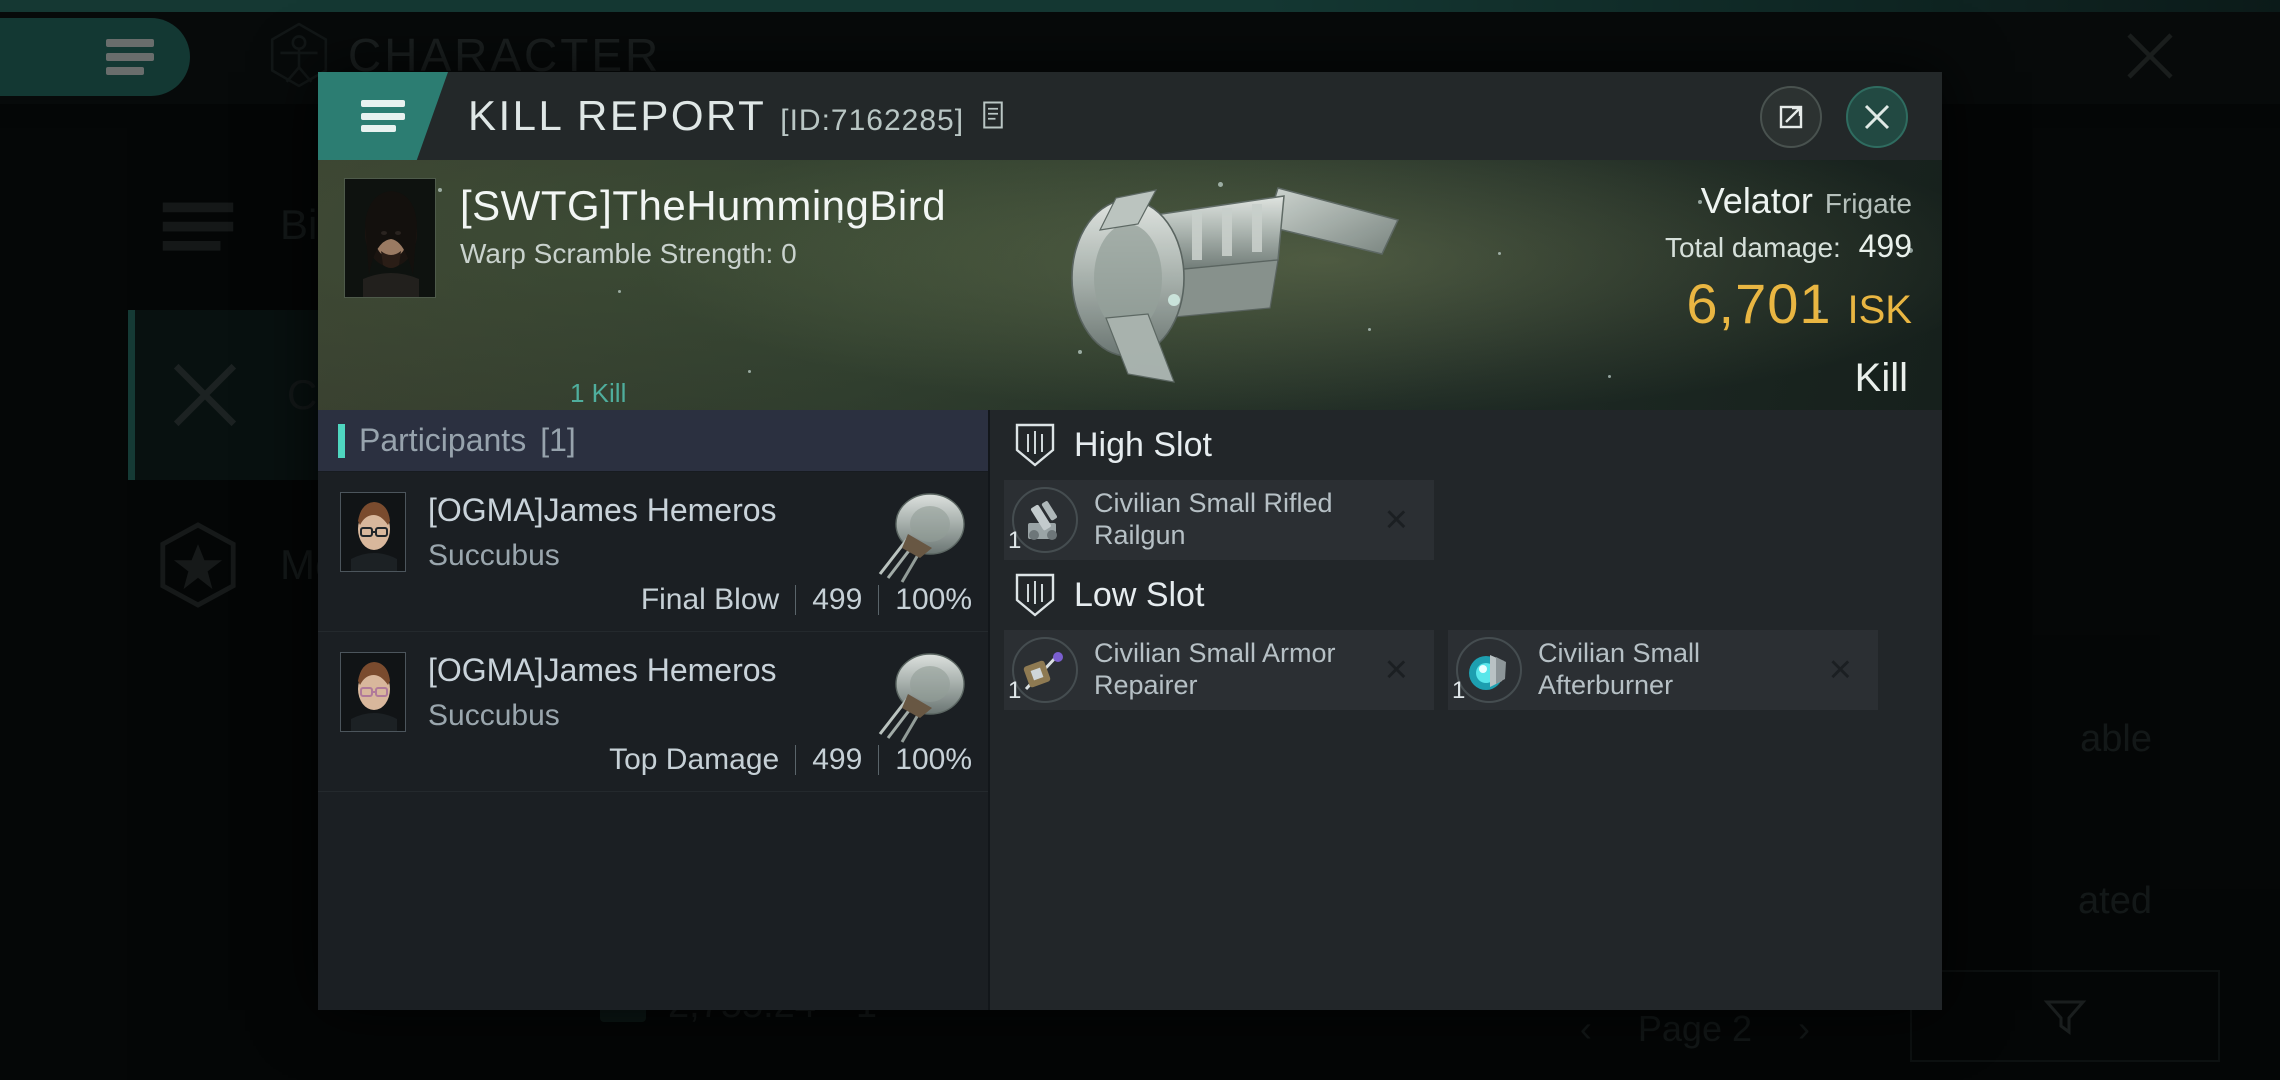  Describe the element at coordinates (1619, 669) in the screenshot. I see `module-name: Civilian Small Afterburner` at that location.